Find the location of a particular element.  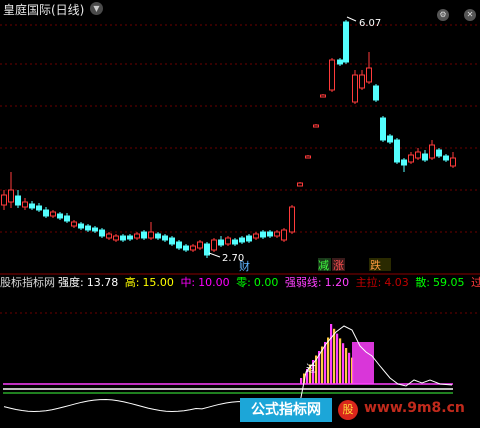

indicator-bands is located at coordinates (228, 388).